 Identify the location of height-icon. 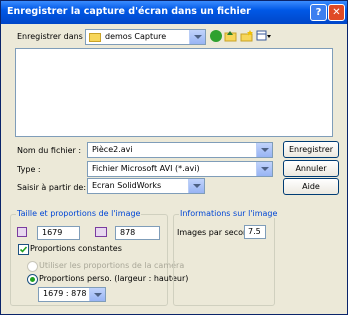
(101, 232).